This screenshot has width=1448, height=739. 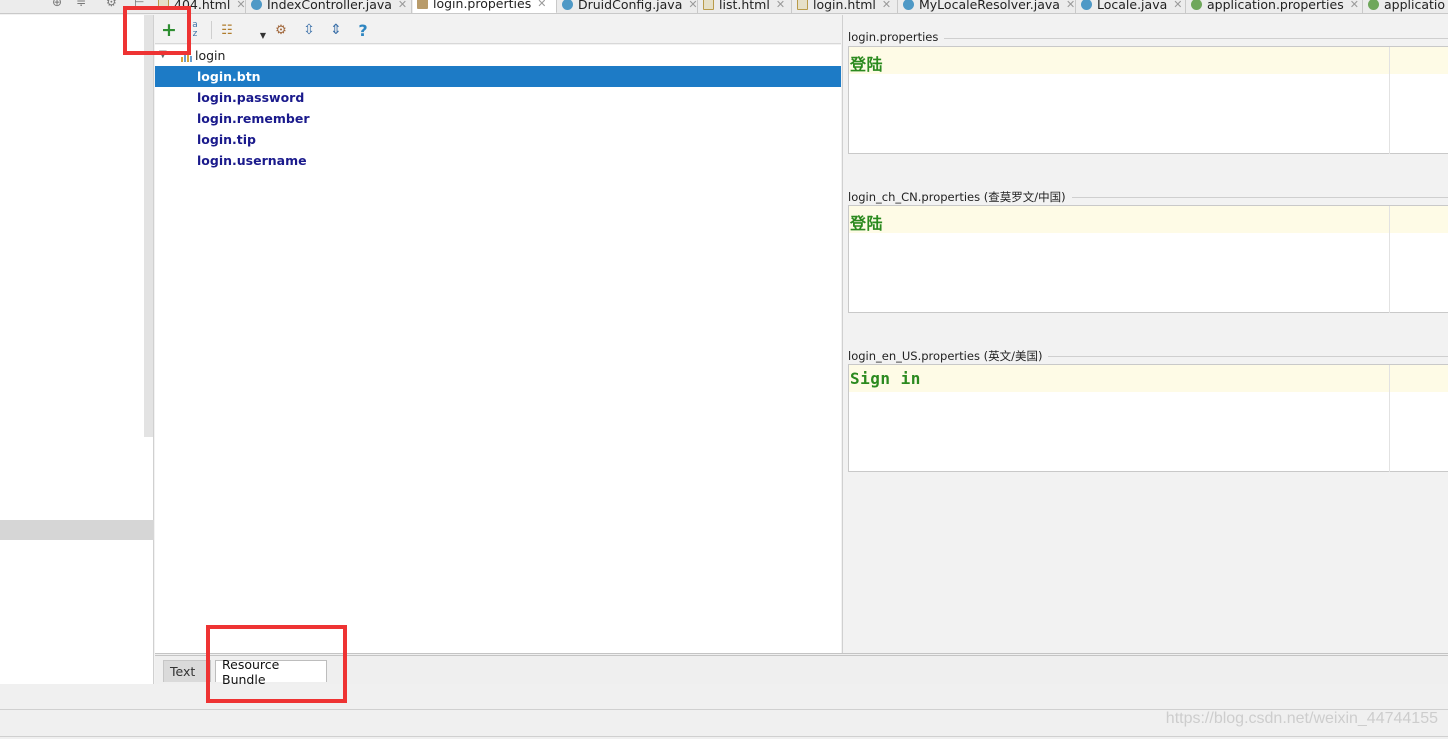 I want to click on add-property-button: +, so click(x=169, y=30).